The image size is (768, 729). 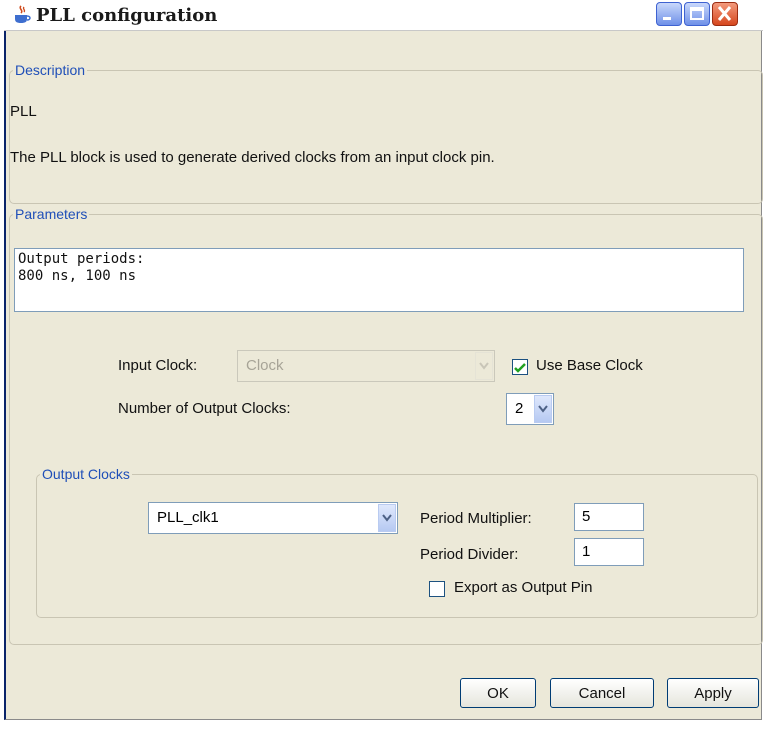 I want to click on close-icon, so click(x=724, y=13).